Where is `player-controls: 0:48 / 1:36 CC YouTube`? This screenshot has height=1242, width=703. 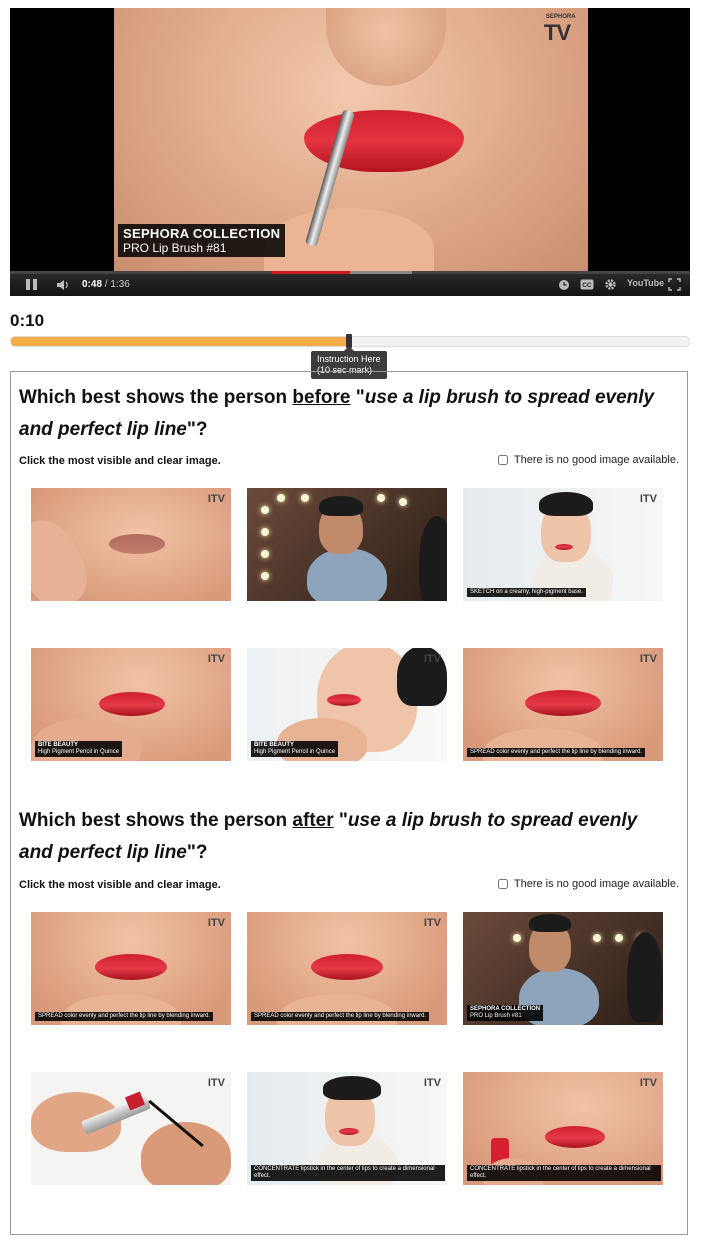
player-controls: 0:48 / 1:36 CC YouTube is located at coordinates (350, 283).